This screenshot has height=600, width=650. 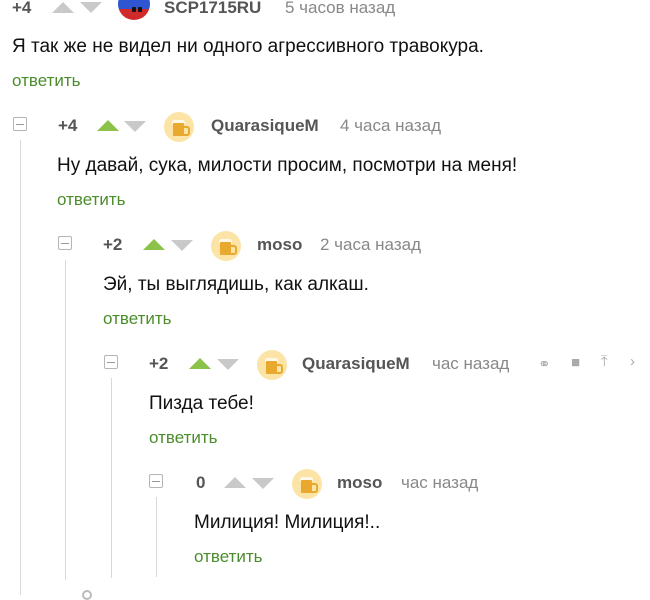 What do you see at coordinates (604, 361) in the screenshot?
I see `upload-icon: ⤒` at bounding box center [604, 361].